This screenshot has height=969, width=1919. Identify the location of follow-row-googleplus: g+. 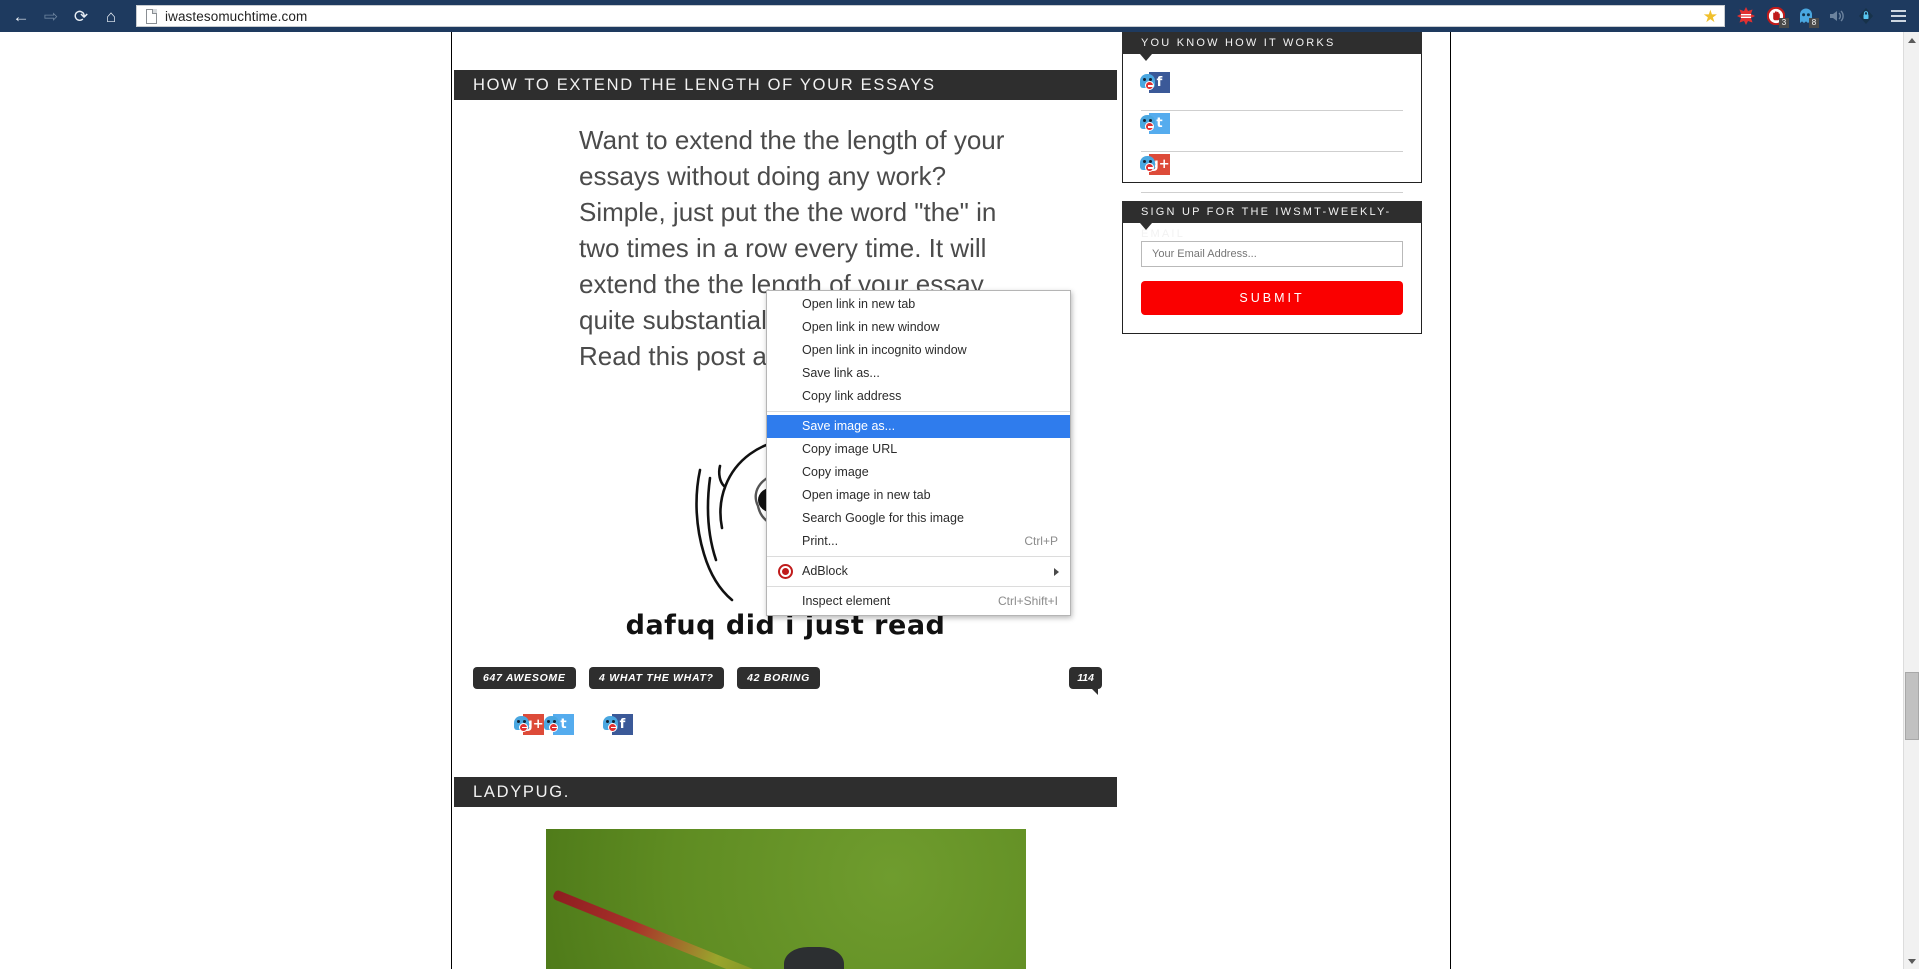
(1271, 172).